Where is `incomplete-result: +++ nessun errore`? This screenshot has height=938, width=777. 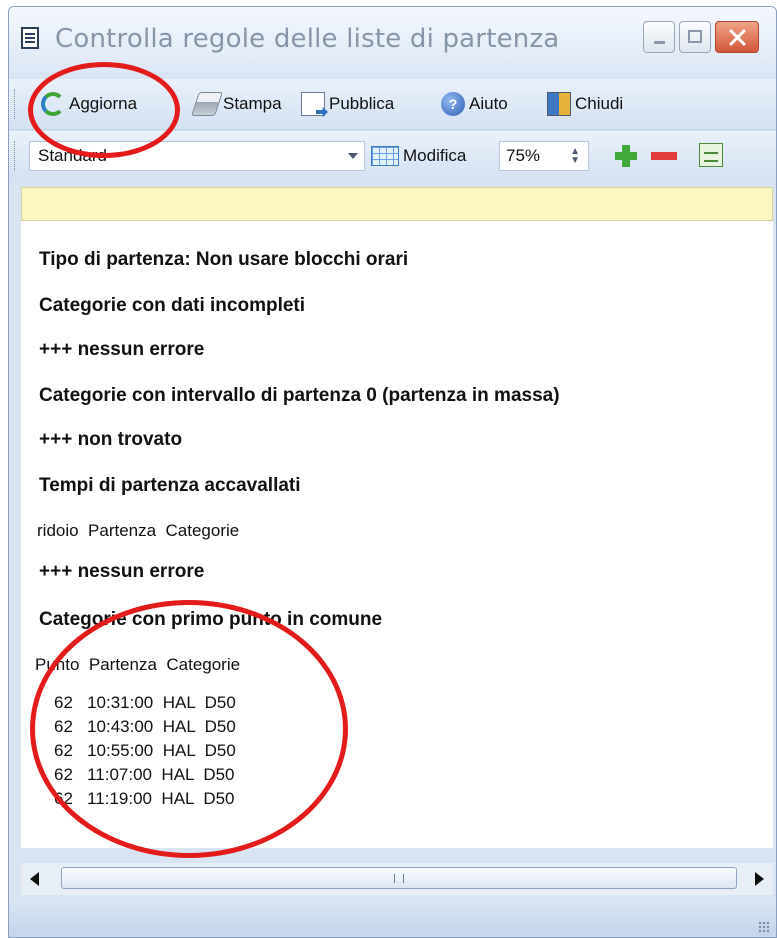
incomplete-result: +++ nessun errore is located at coordinates (122, 349).